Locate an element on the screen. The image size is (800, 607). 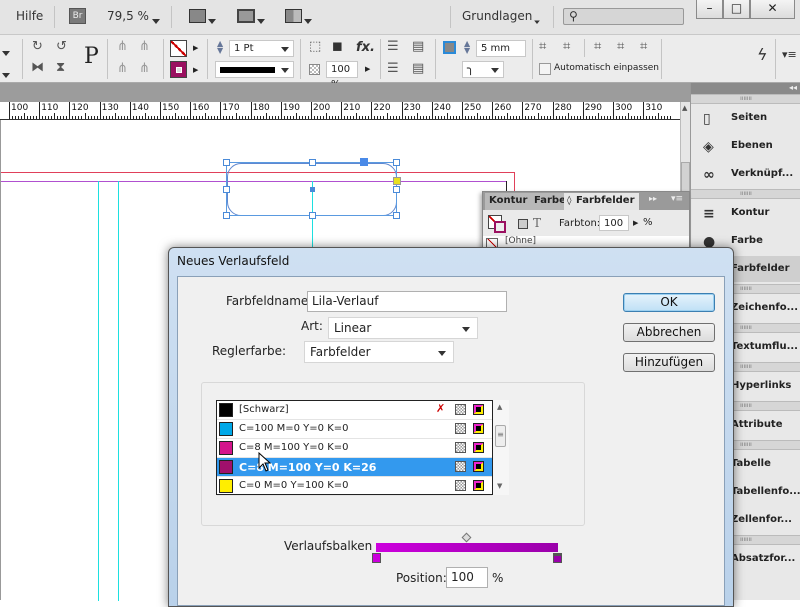
rotate-ccw-icon: ↺ is located at coordinates (61, 47).